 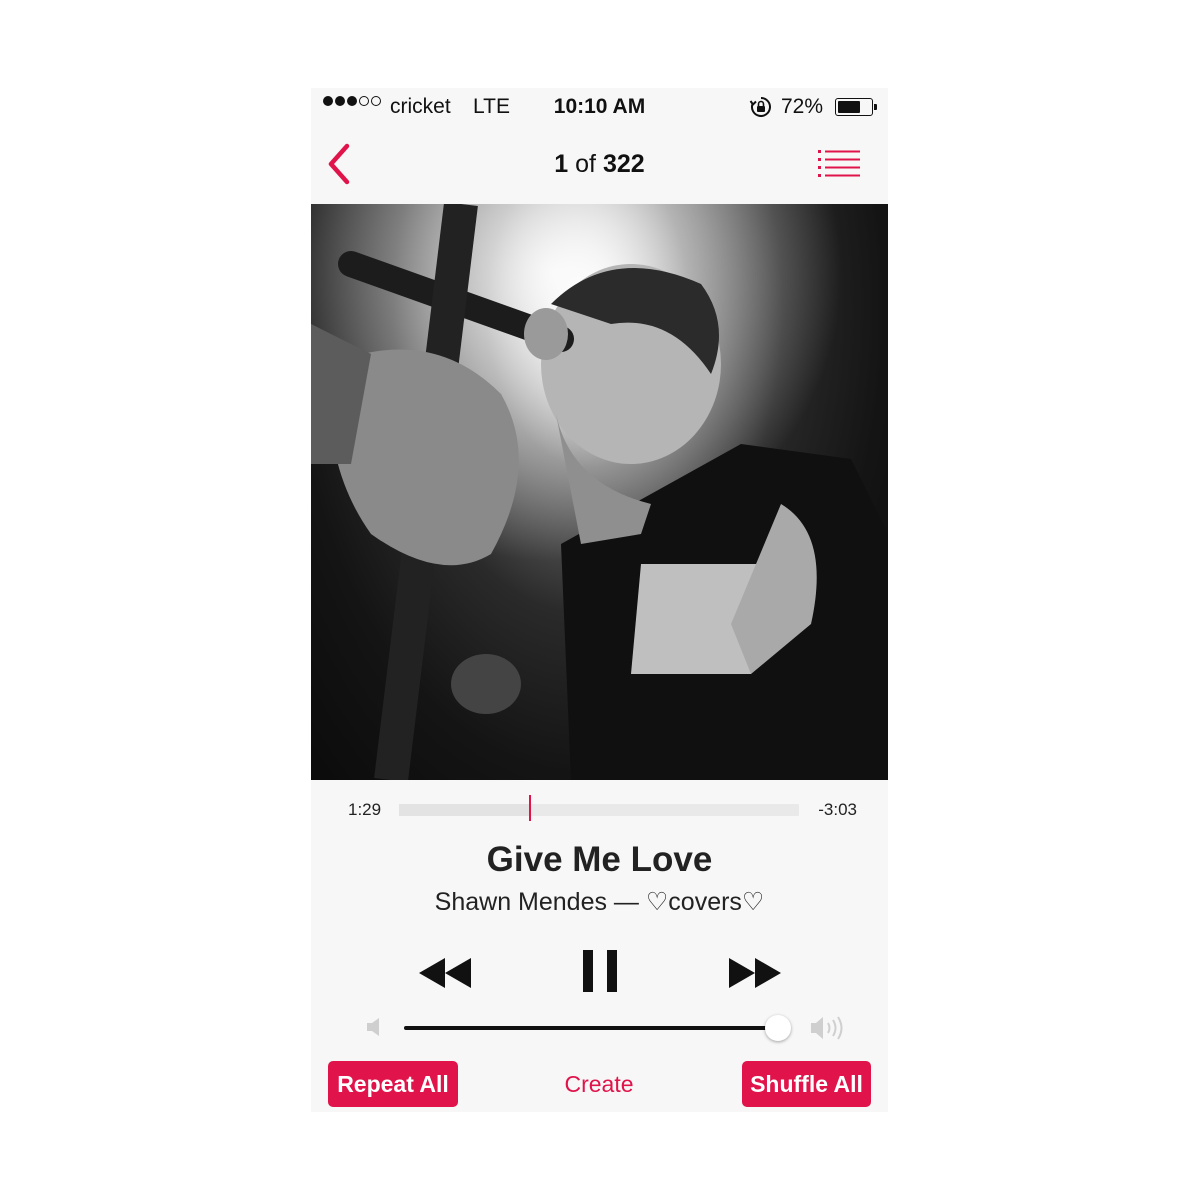 I want to click on artist-album-subtitle: Shawn Mendes — ♡covers♡, so click(x=599, y=902).